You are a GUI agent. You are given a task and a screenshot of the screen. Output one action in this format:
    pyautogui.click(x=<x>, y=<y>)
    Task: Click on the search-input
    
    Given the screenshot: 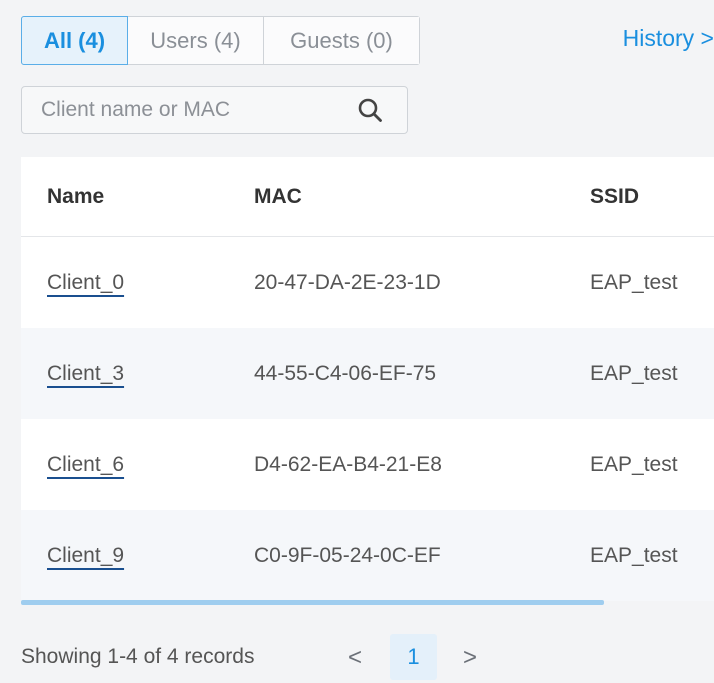 What is the action you would take?
    pyautogui.click(x=189, y=110)
    